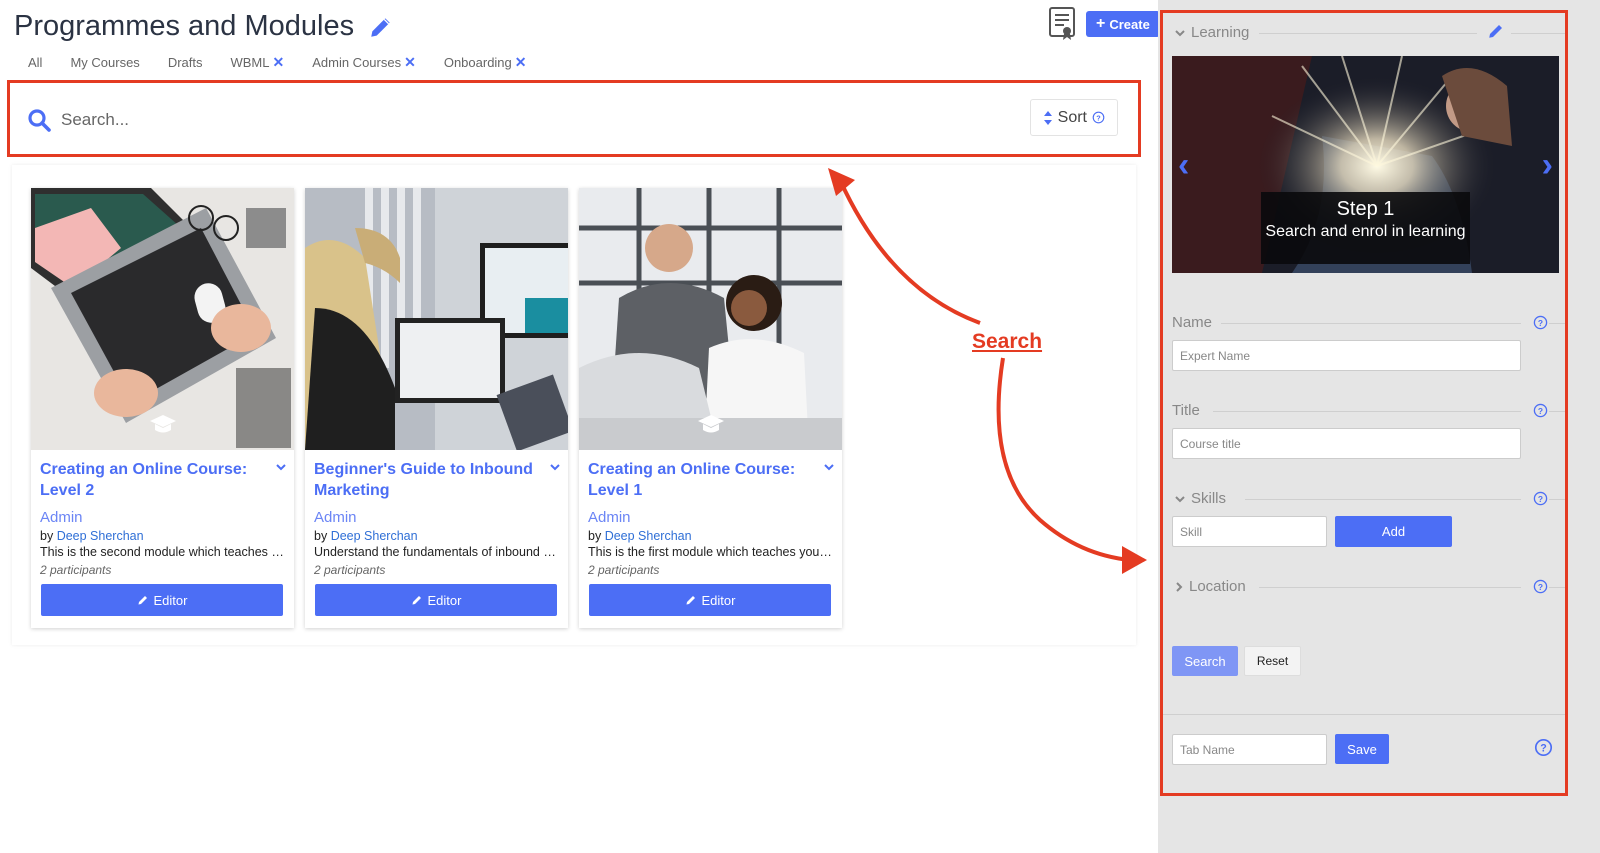  I want to click on carousel-caption: Step 1 Search and enrol in learning, so click(1365, 228).